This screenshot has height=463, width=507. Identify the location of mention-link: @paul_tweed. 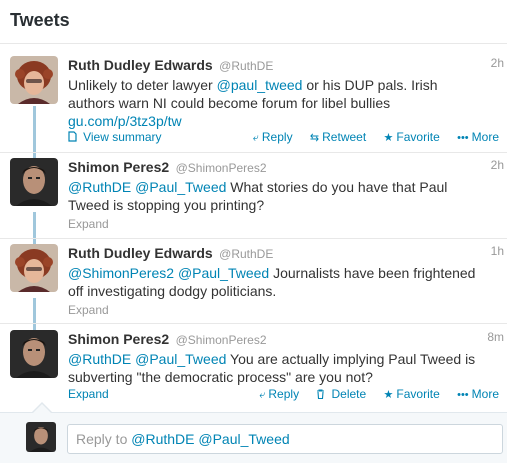
(260, 85).